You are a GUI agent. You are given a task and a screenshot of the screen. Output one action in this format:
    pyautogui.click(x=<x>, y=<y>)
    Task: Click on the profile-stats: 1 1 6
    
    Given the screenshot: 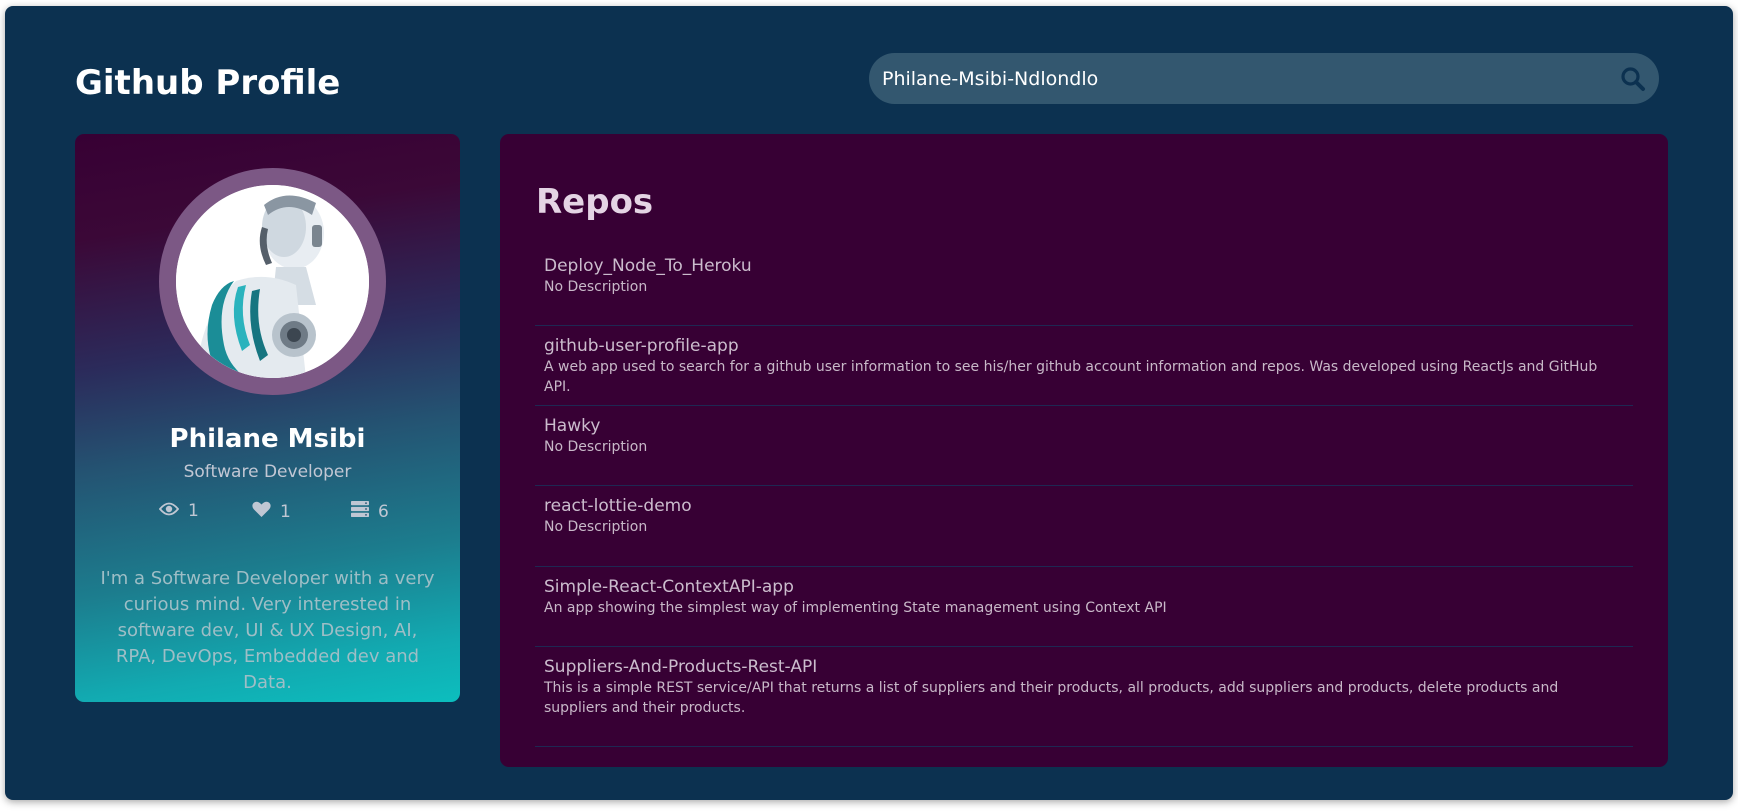 What is the action you would take?
    pyautogui.click(x=267, y=514)
    